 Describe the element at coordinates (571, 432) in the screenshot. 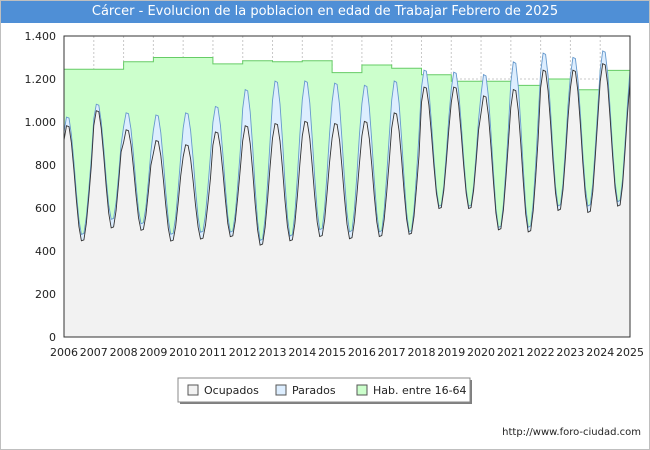

I see `source-link: http://www.foro-ciudad.com` at that location.